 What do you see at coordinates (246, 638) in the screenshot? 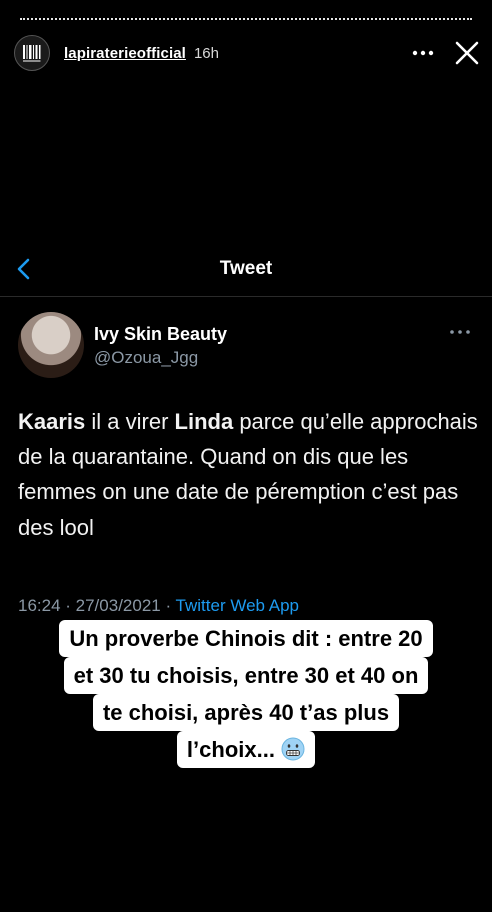
I see `caption-line-1: Un proverbe Chinois dit : entre 20` at bounding box center [246, 638].